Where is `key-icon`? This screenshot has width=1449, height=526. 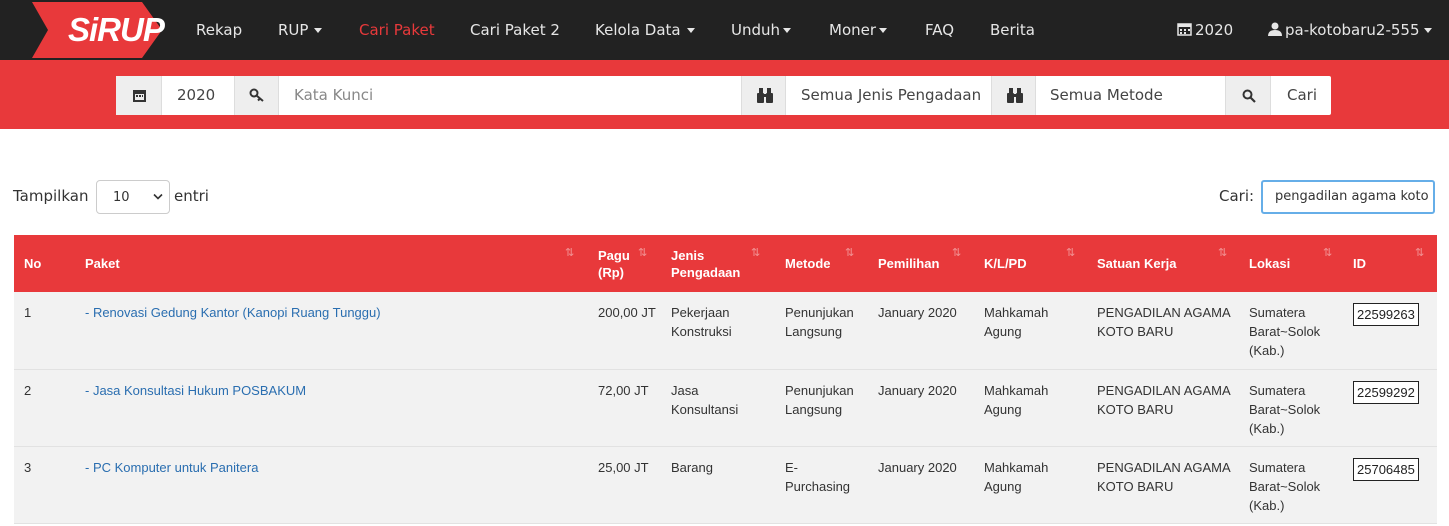
key-icon is located at coordinates (256, 95).